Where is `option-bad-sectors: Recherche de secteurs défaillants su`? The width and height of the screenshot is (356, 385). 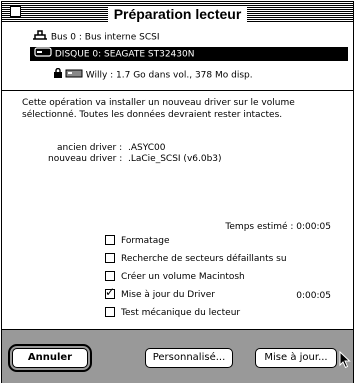
option-bad-sectors: Recherche de secteurs défaillants su is located at coordinates (196, 259).